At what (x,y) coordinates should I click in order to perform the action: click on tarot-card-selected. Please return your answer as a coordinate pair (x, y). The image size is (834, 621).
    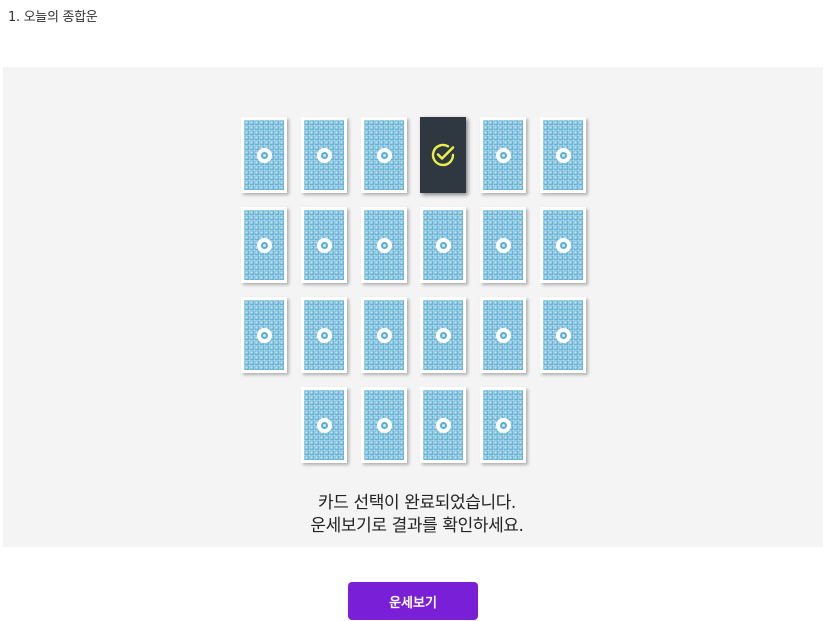
    Looking at the image, I should click on (443, 155).